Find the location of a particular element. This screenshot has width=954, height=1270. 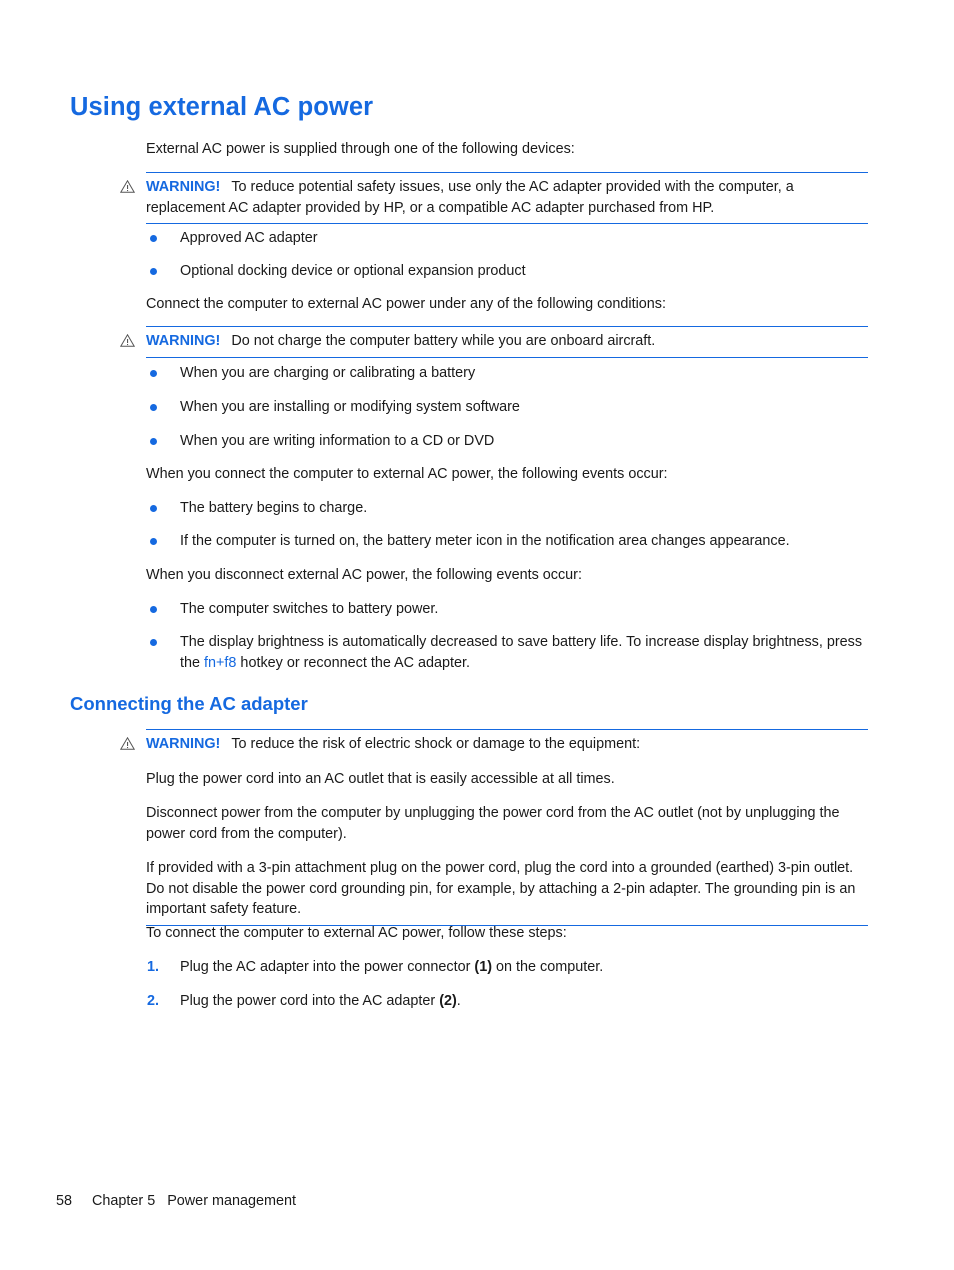

list-item: The computer switches to battery power. is located at coordinates (507, 609).